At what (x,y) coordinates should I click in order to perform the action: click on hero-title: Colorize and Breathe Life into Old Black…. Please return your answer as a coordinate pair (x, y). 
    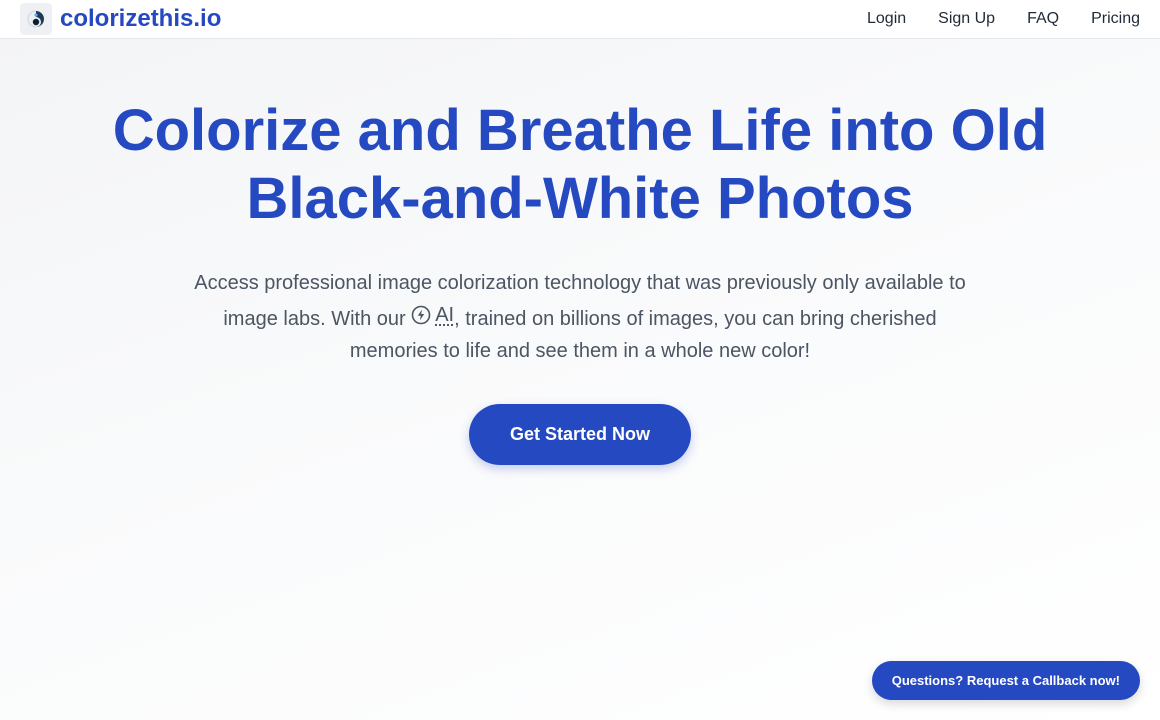
    Looking at the image, I should click on (580, 164).